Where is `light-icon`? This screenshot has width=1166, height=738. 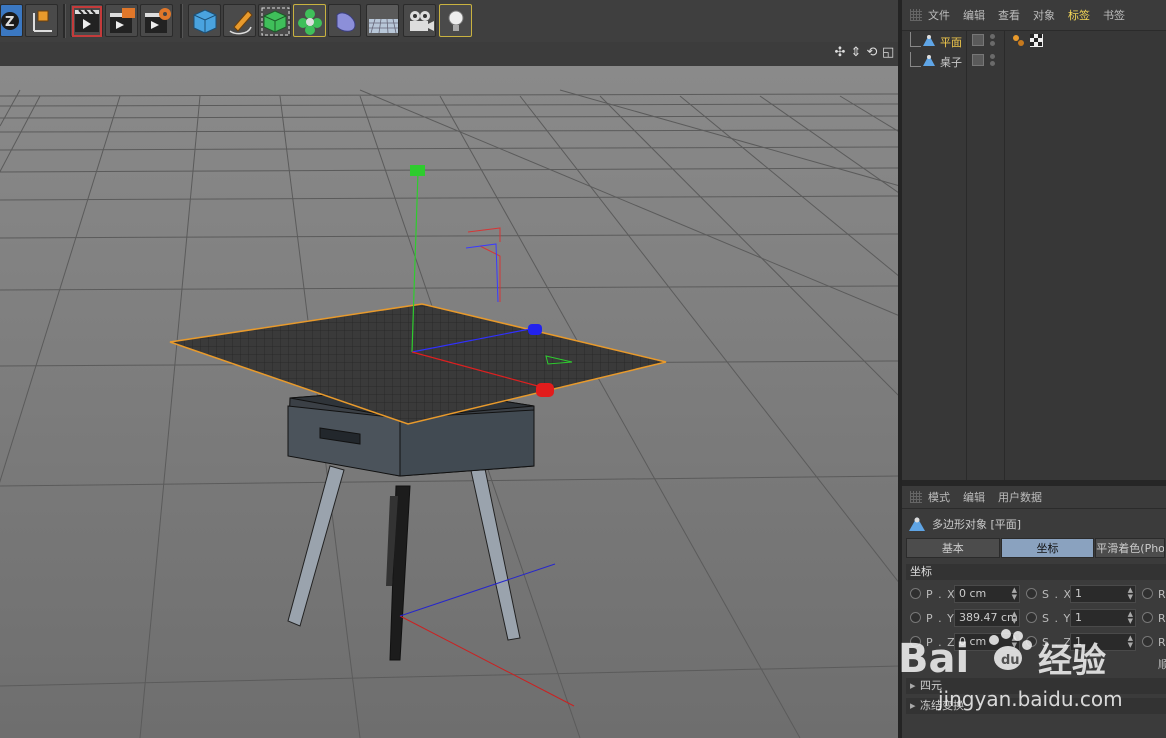 light-icon is located at coordinates (455, 20).